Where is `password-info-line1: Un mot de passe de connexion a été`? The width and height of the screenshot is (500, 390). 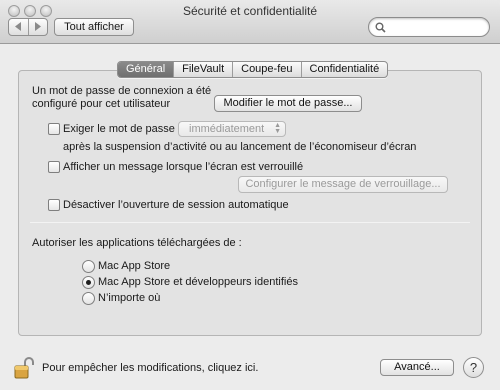
password-info-line1: Un mot de passe de connexion a été is located at coordinates (122, 91).